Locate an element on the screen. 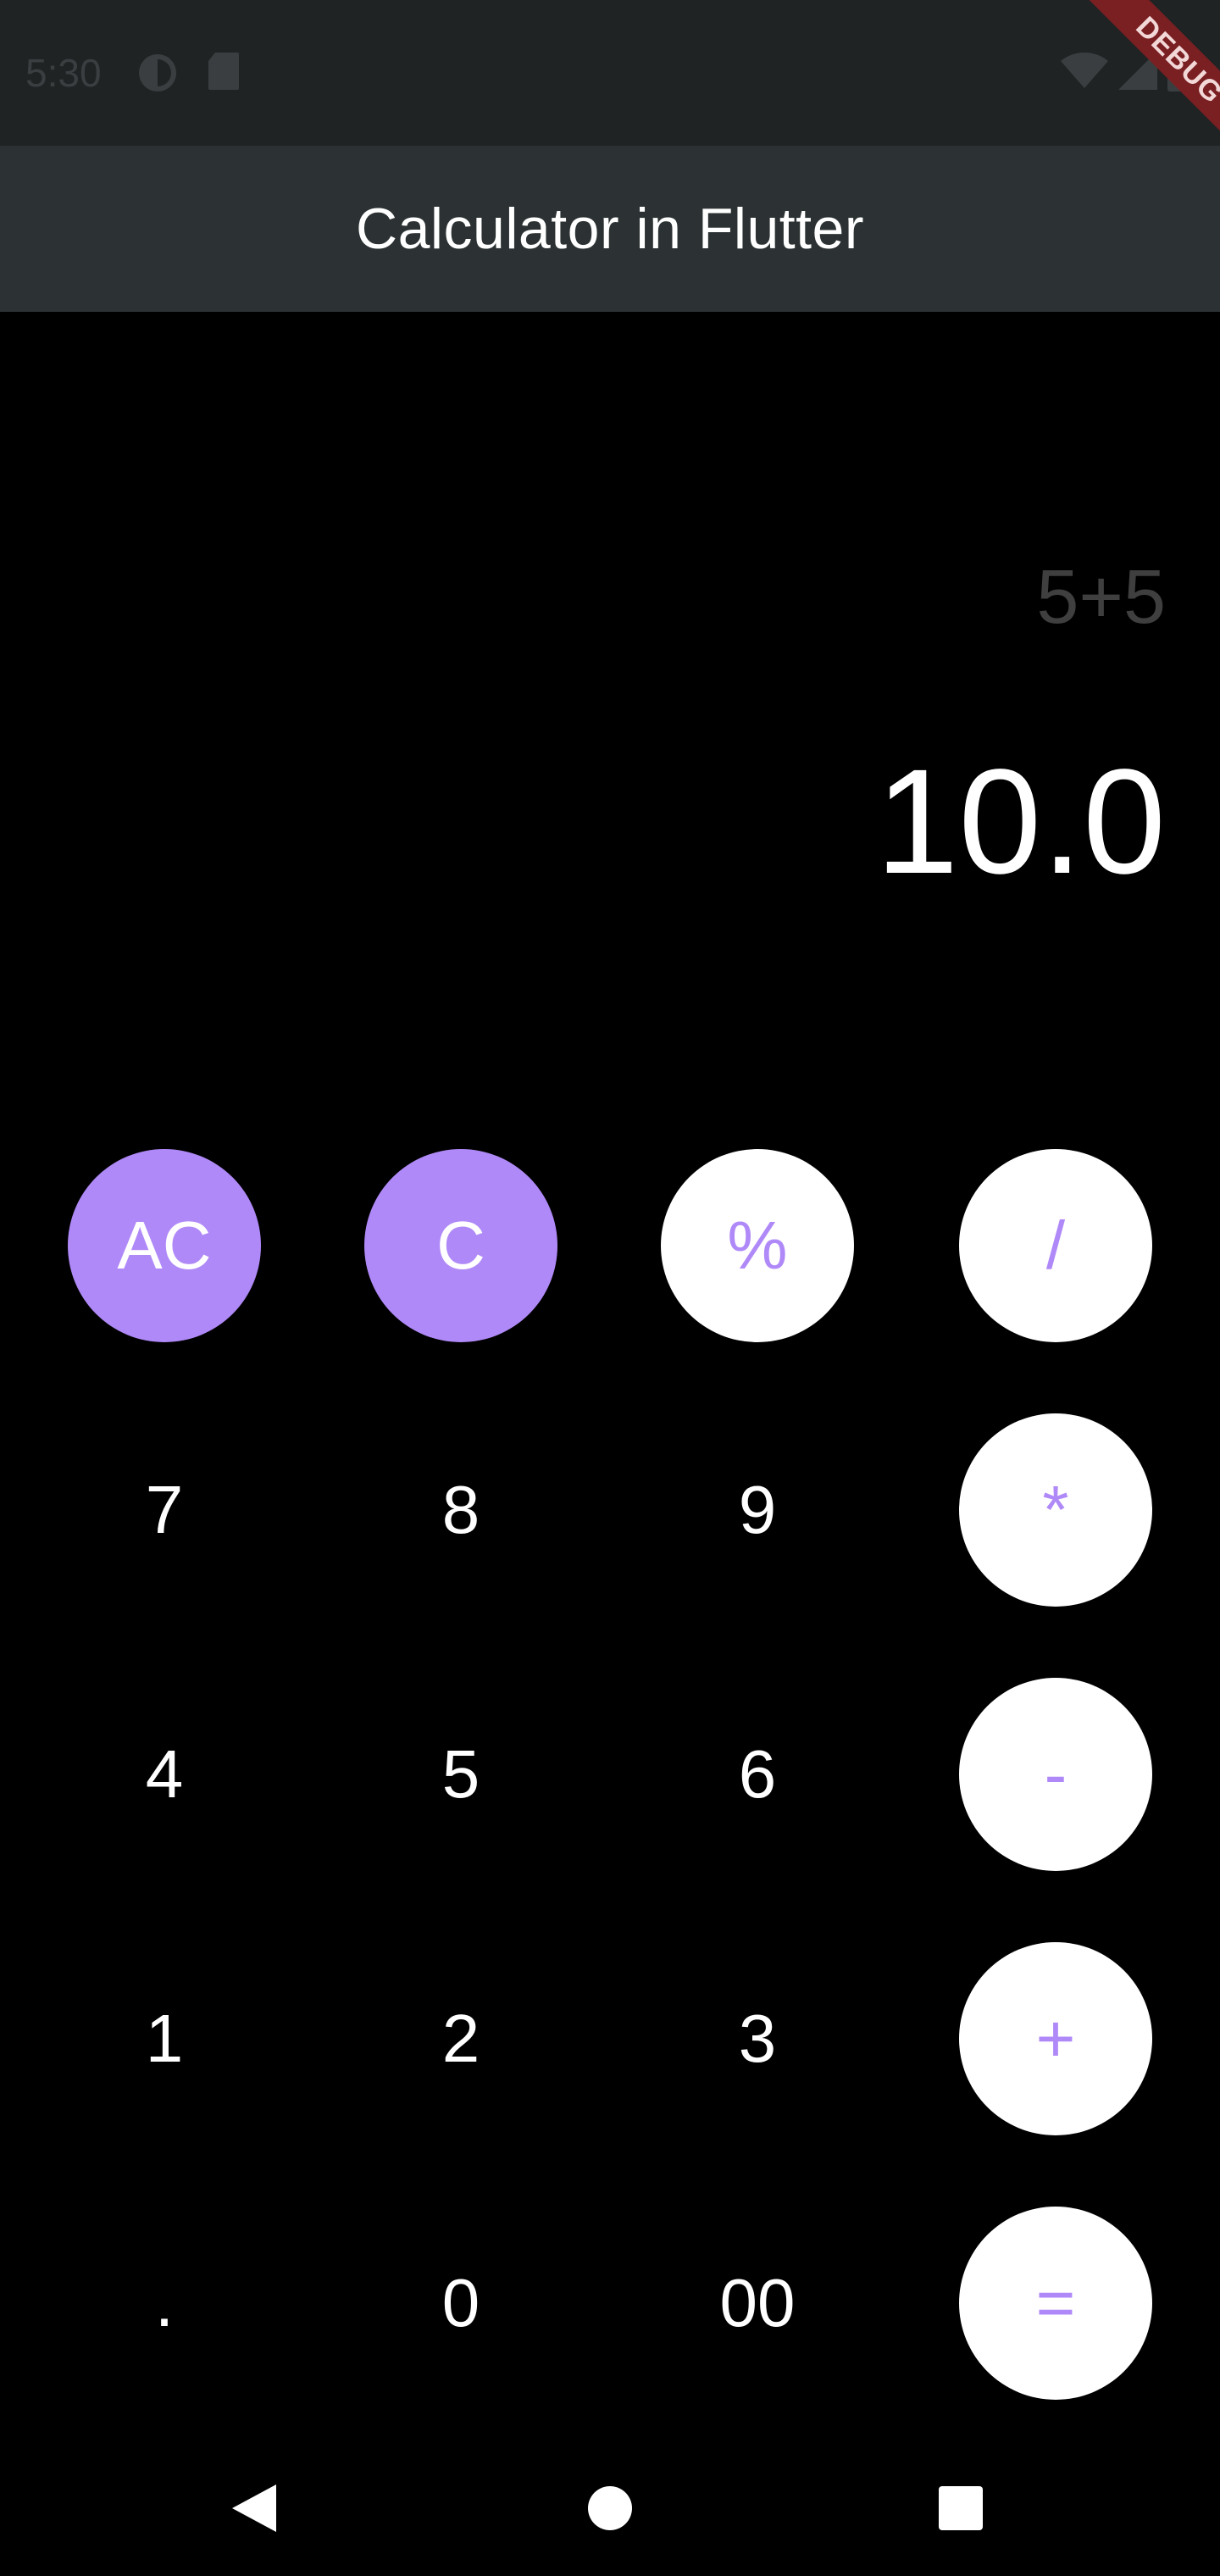 Image resolution: width=1220 pixels, height=2576 pixels. key-label: 0 is located at coordinates (460, 2302).